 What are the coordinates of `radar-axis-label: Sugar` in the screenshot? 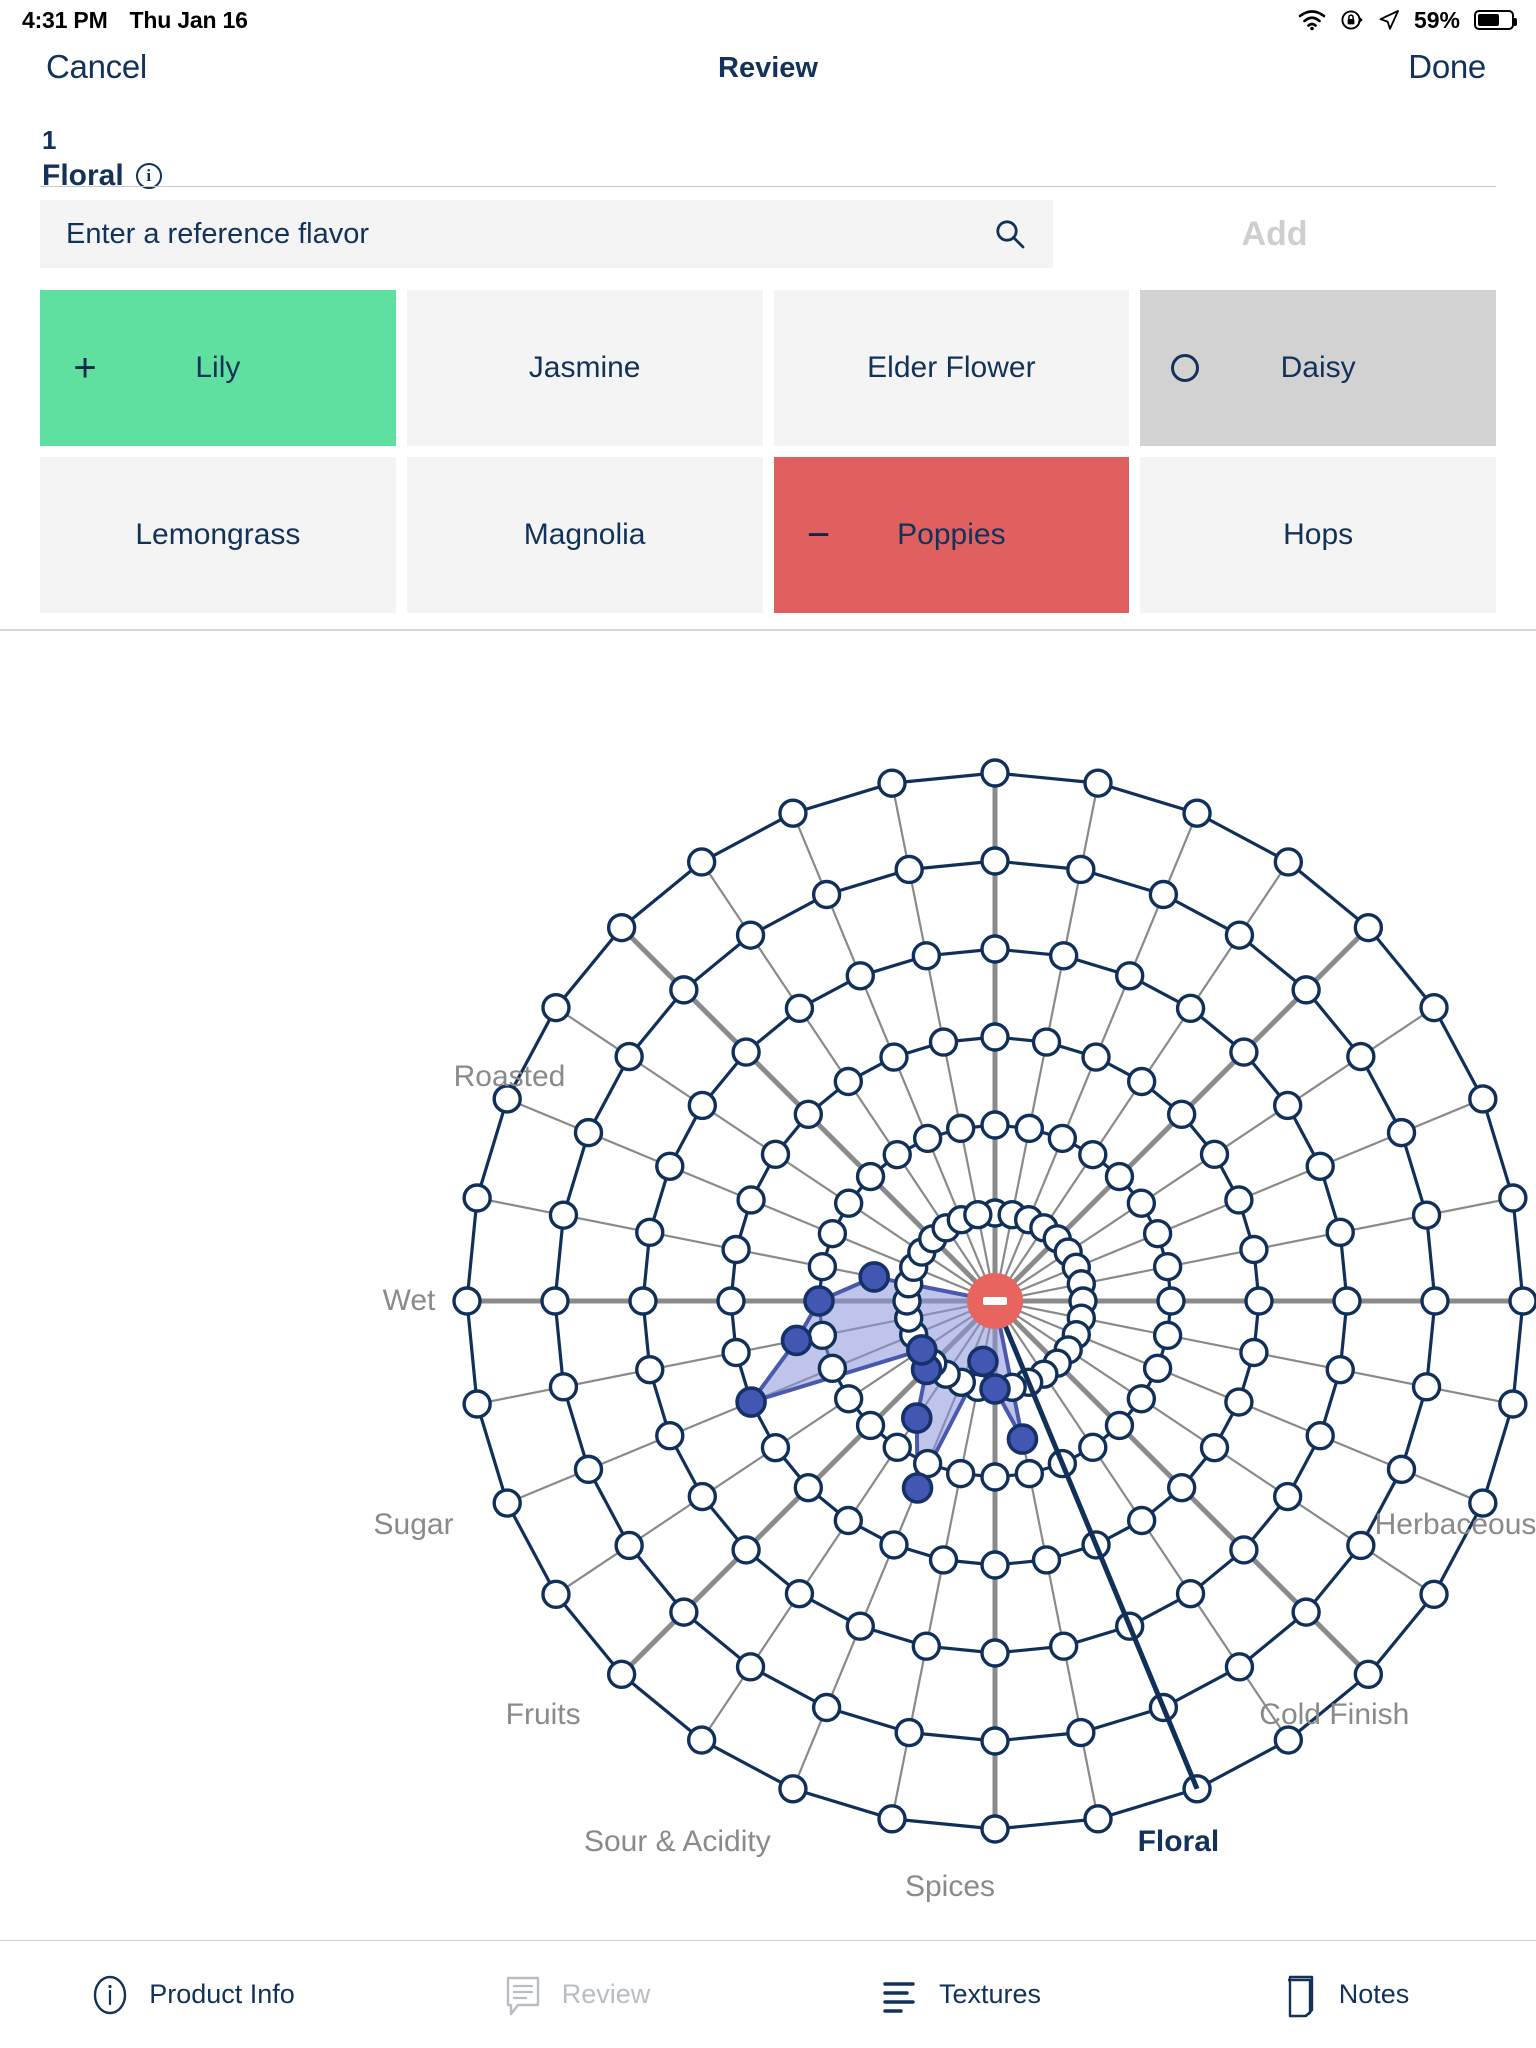 It's located at (414, 1525).